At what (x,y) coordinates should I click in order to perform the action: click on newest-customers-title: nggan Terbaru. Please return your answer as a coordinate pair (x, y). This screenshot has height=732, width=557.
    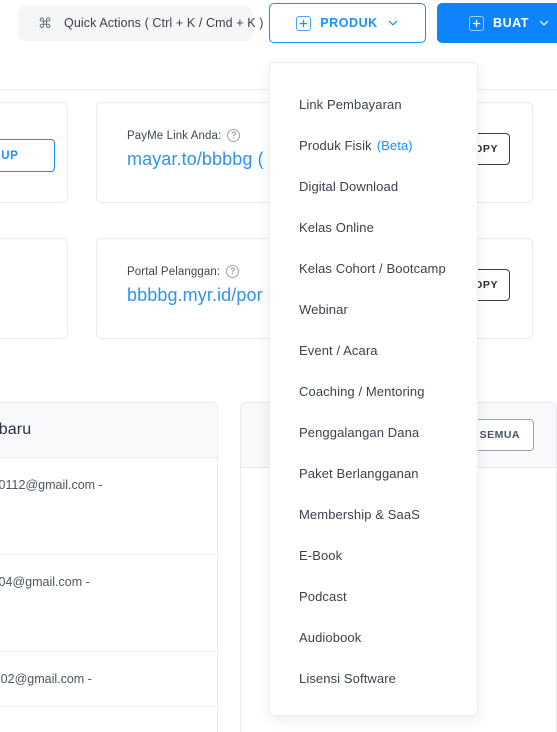
    Looking at the image, I should click on (16, 429).